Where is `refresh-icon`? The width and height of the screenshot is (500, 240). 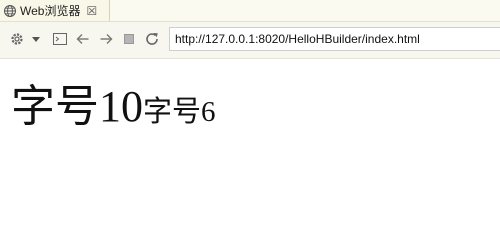 refresh-icon is located at coordinates (152, 39).